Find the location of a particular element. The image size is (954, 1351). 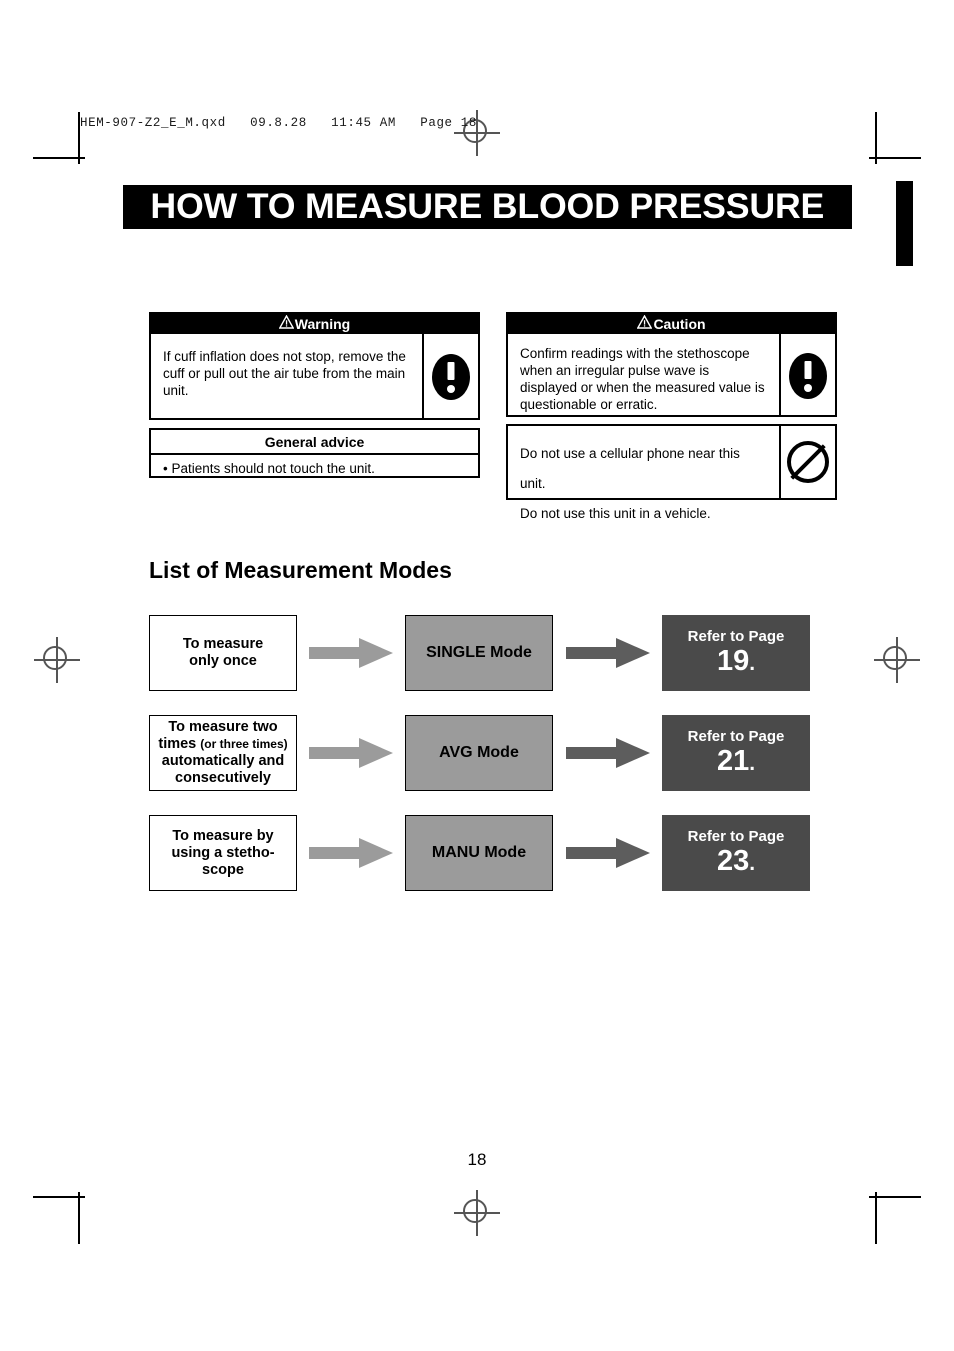

registration-mark-bottom-center is located at coordinates (477, 1213).